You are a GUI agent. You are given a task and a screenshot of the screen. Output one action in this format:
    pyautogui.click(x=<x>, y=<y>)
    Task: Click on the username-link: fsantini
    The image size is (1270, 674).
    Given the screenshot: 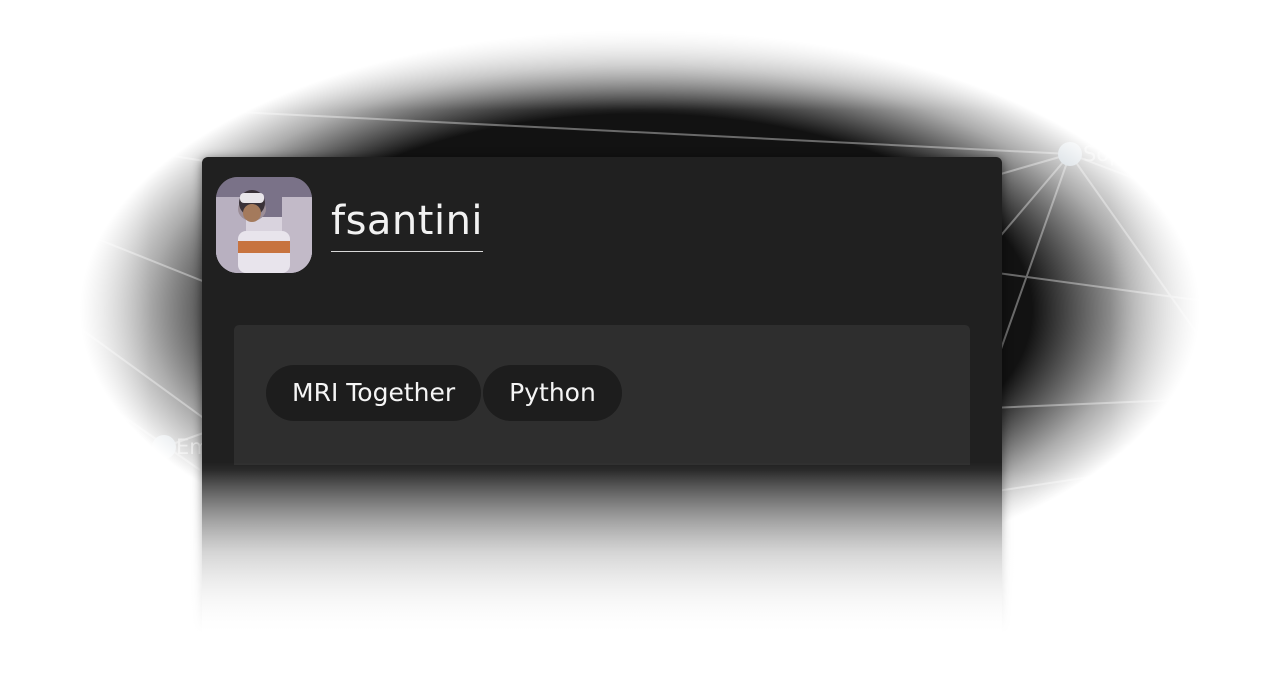 What is the action you would take?
    pyautogui.click(x=407, y=224)
    